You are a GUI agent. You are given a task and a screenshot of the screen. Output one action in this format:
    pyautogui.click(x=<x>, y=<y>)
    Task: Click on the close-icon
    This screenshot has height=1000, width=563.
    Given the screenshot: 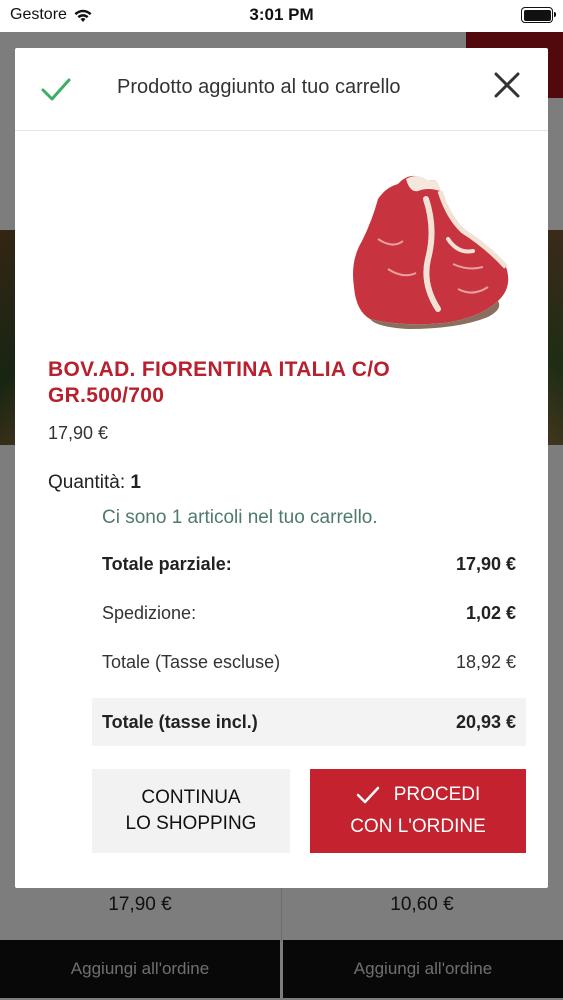 What is the action you would take?
    pyautogui.click(x=507, y=85)
    